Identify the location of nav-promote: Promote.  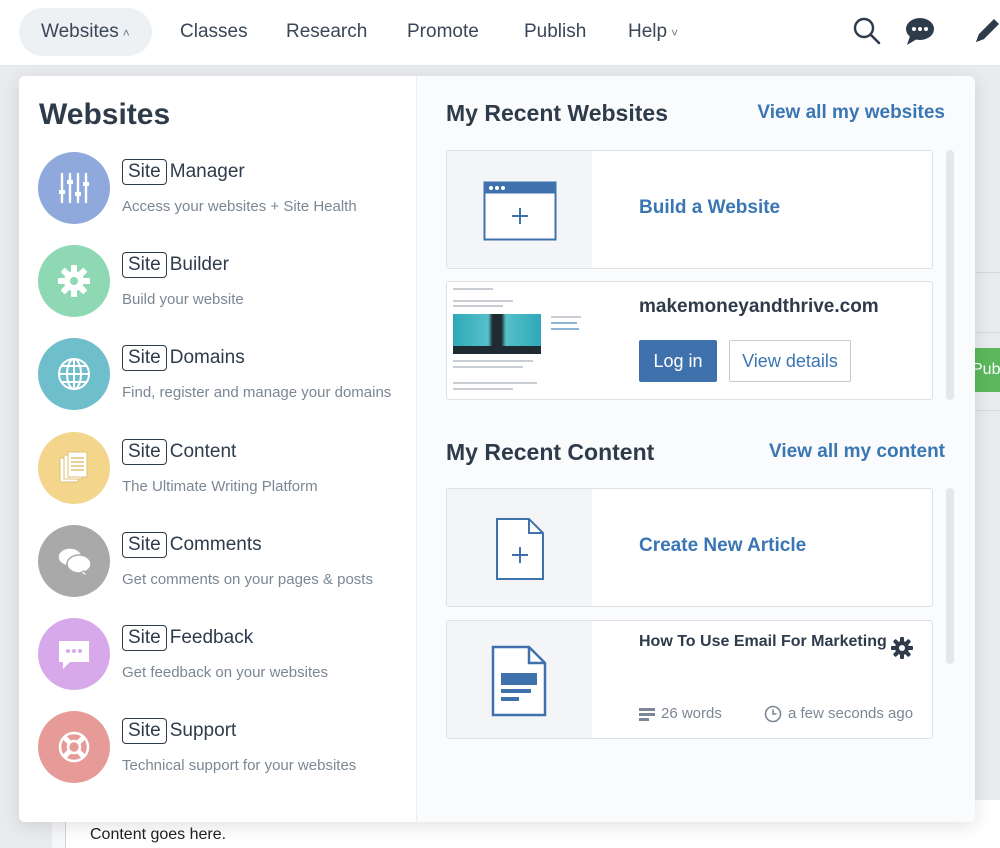
(443, 32).